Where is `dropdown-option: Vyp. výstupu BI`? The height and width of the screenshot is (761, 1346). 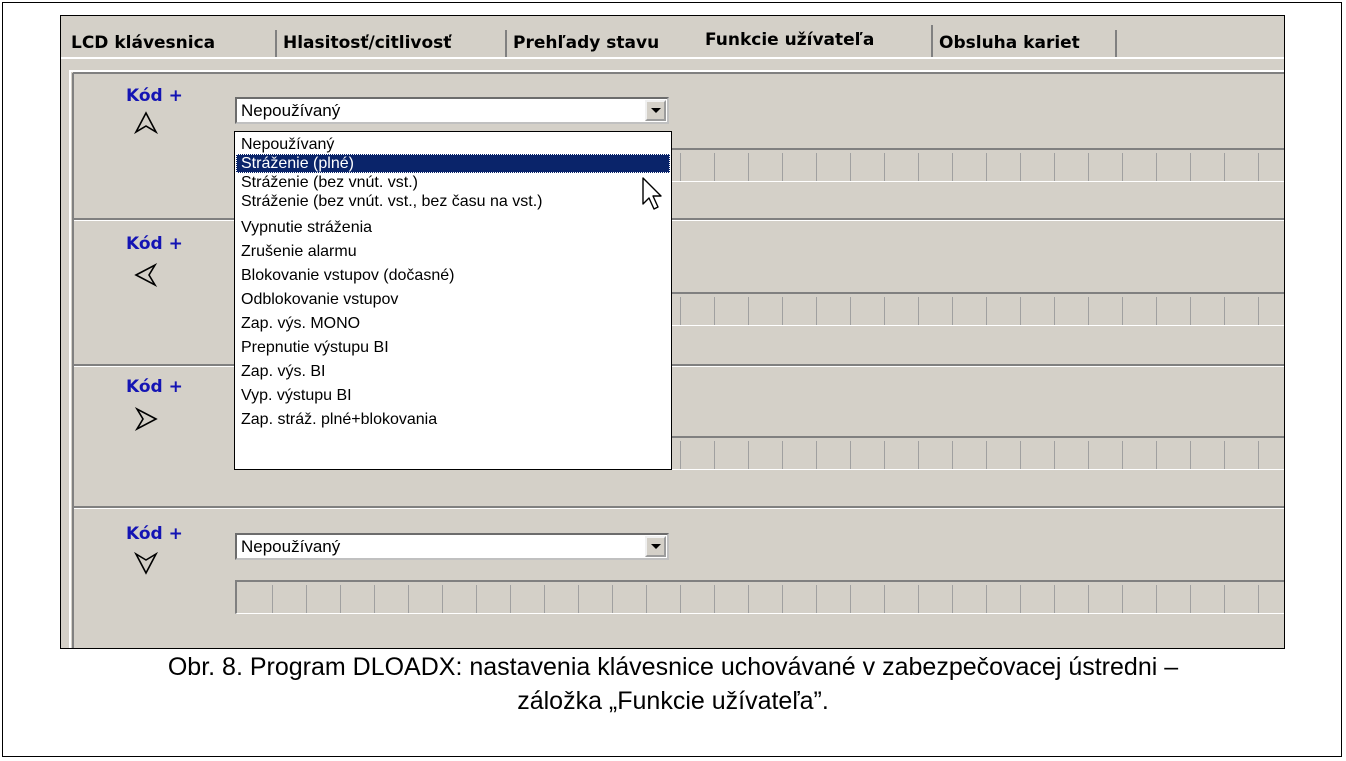 dropdown-option: Vyp. výstupu BI is located at coordinates (453, 395).